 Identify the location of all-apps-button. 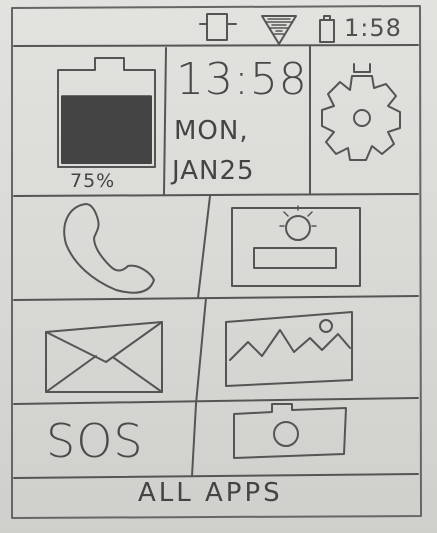
(216, 496).